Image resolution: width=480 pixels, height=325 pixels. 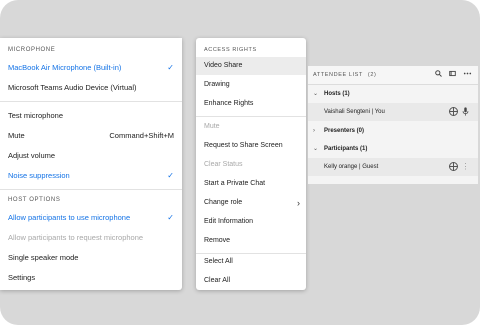 I want to click on allow-request-mic-item: Allow participants to request microphone, so click(x=91, y=238).